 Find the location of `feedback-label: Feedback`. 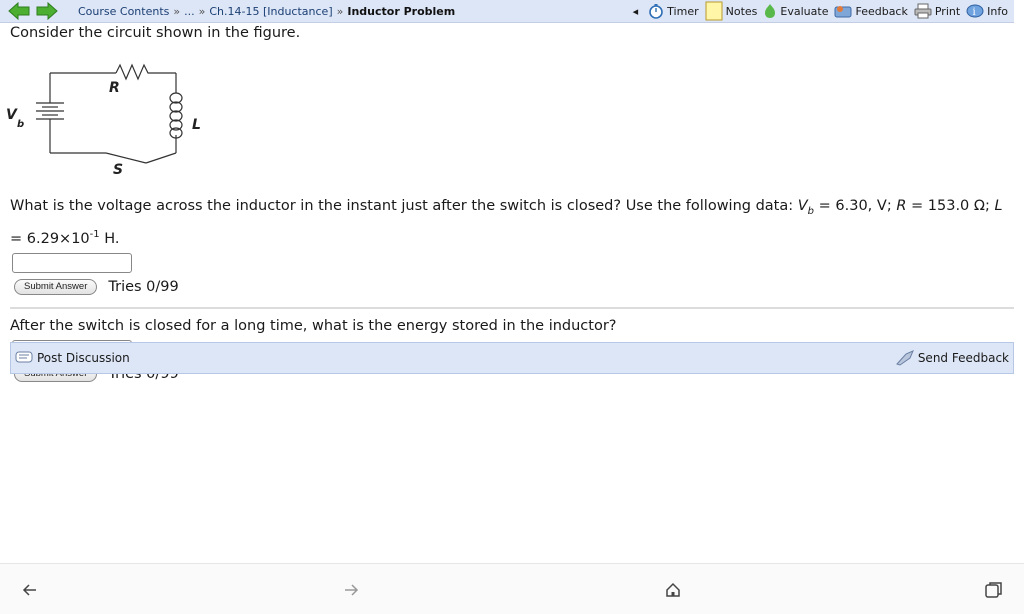

feedback-label: Feedback is located at coordinates (881, 11).